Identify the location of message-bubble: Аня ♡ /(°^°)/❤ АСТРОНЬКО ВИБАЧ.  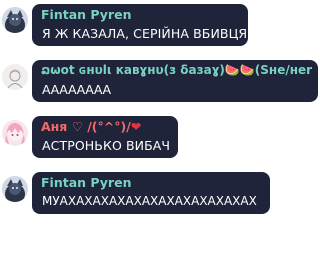
(105, 137).